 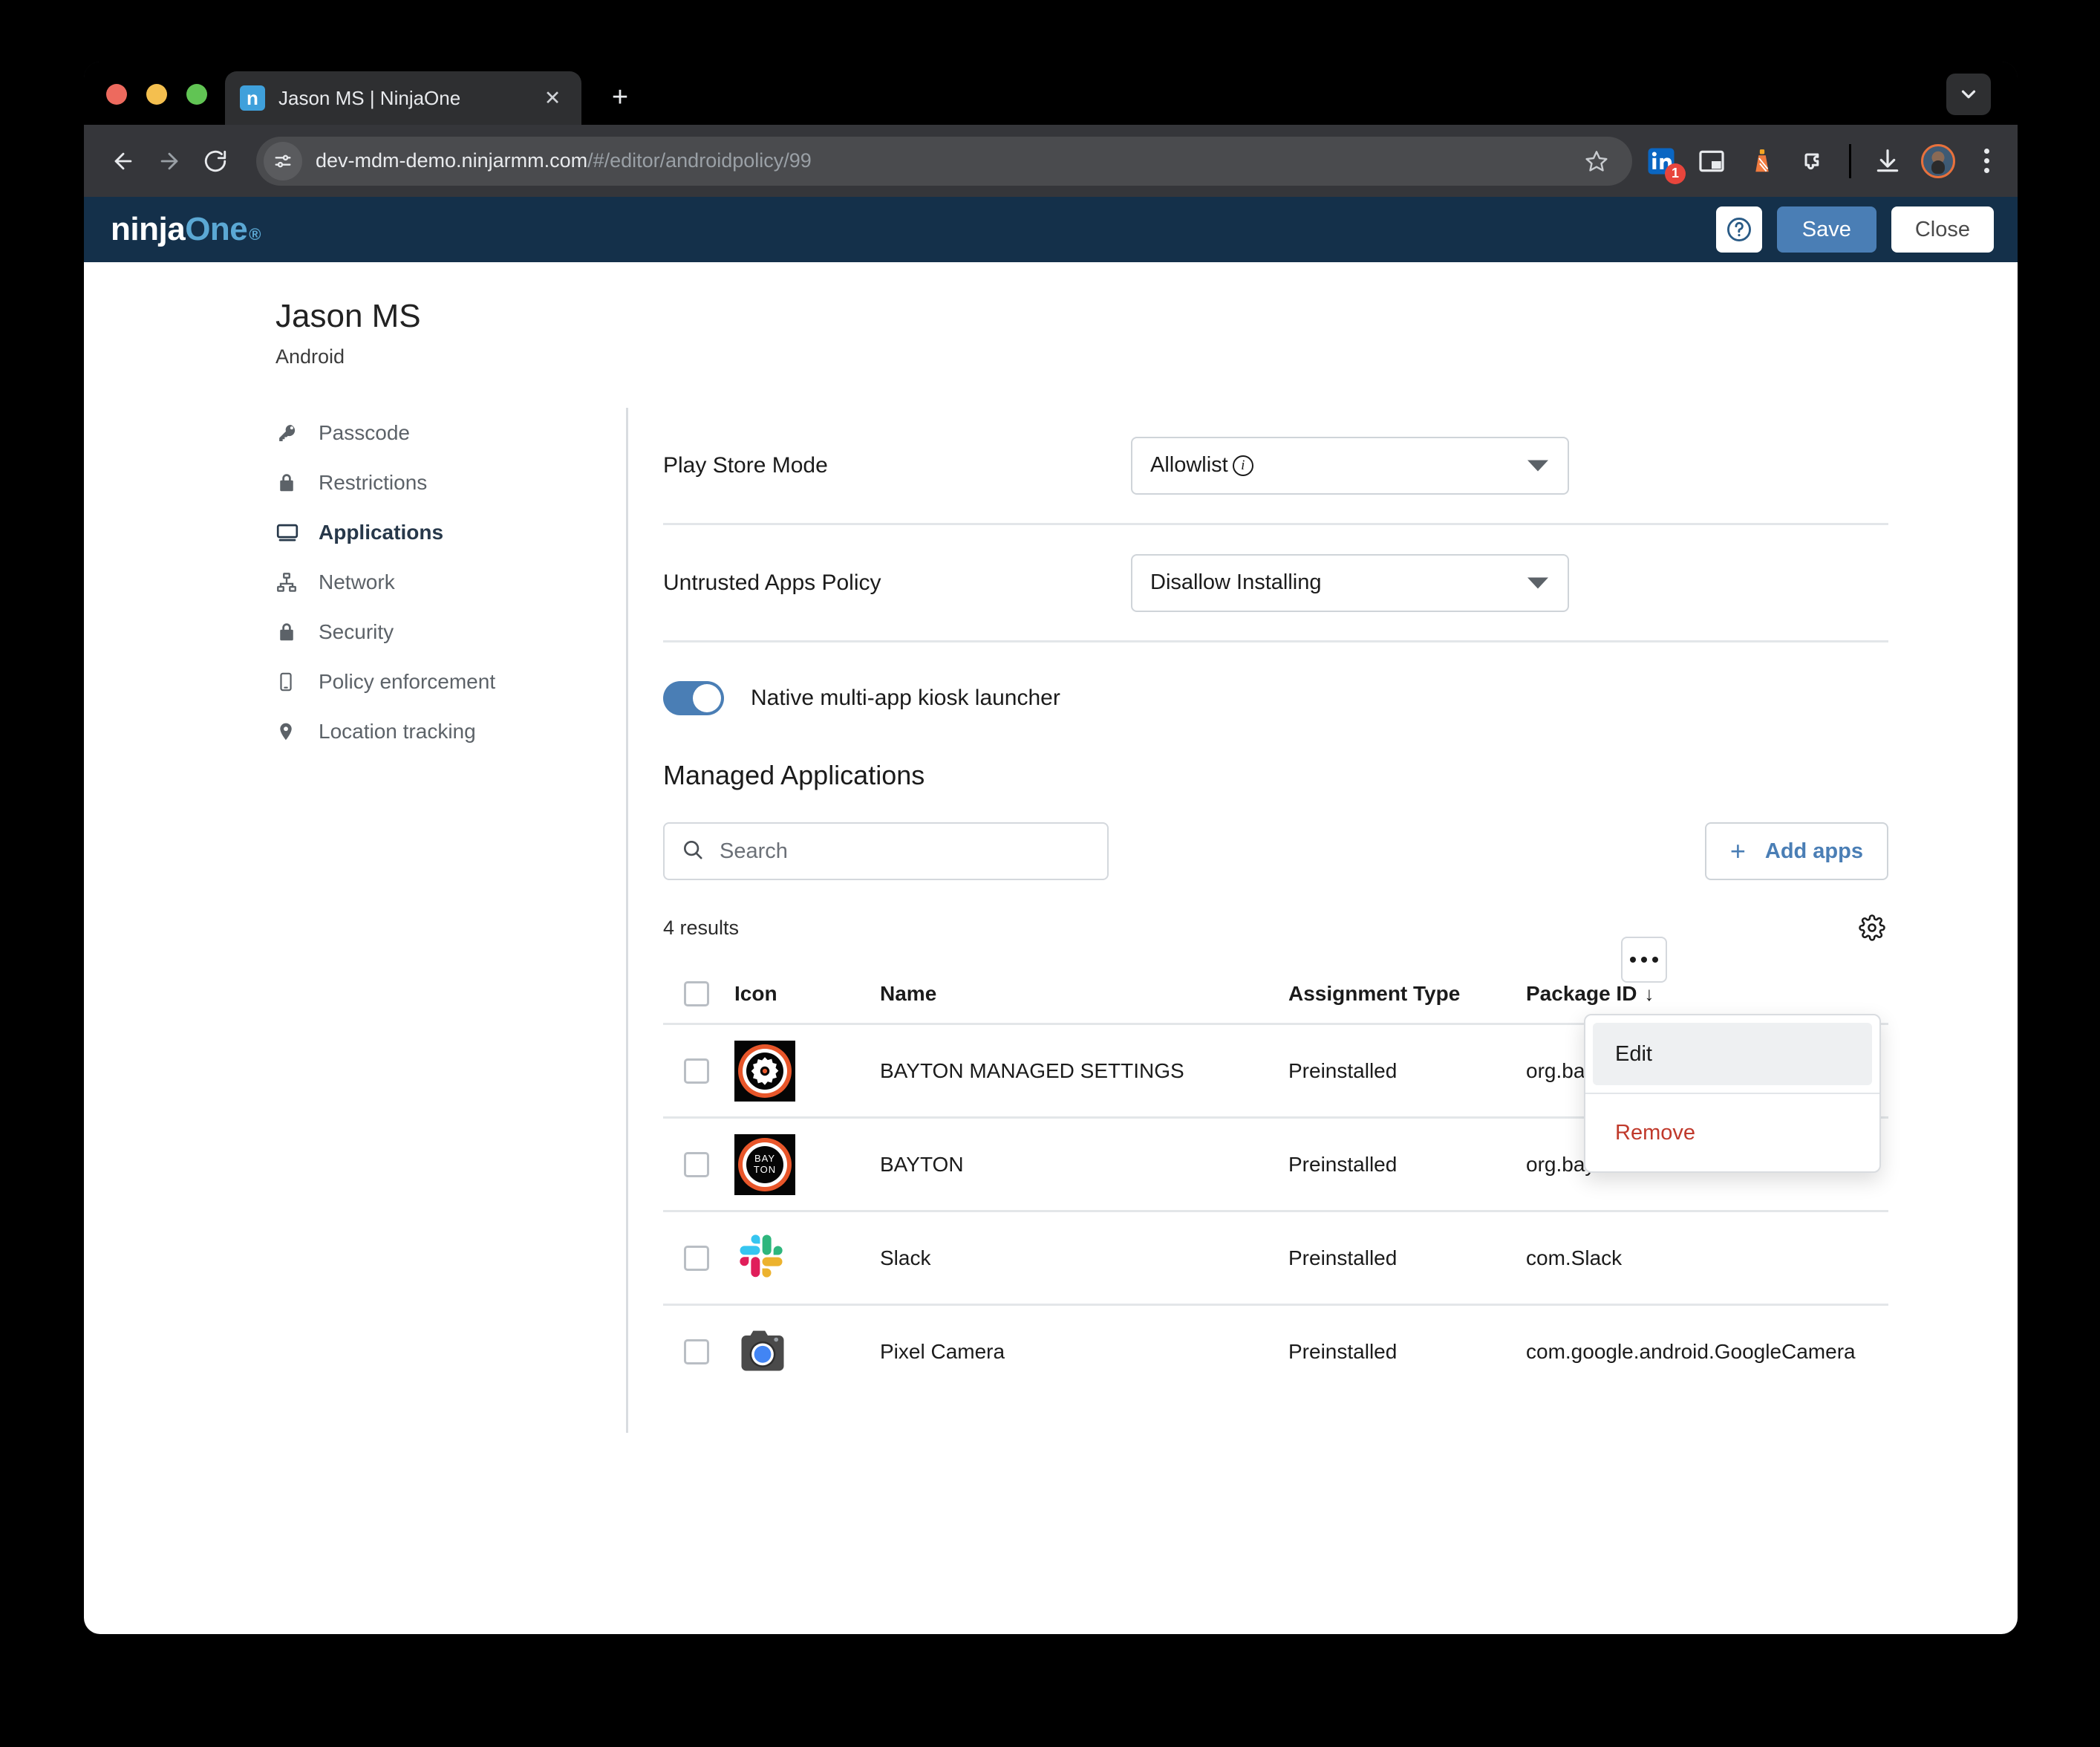 What do you see at coordinates (764, 1164) in the screenshot?
I see `bayton-icon: BAY TON` at bounding box center [764, 1164].